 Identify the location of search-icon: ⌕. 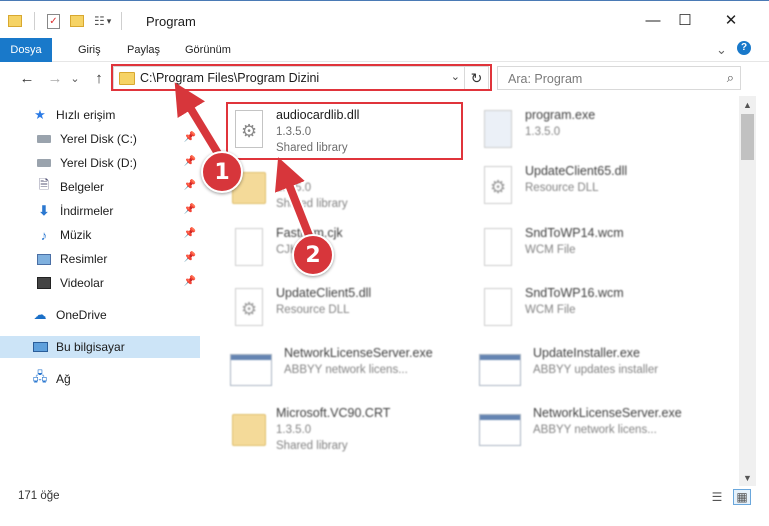
(730, 78).